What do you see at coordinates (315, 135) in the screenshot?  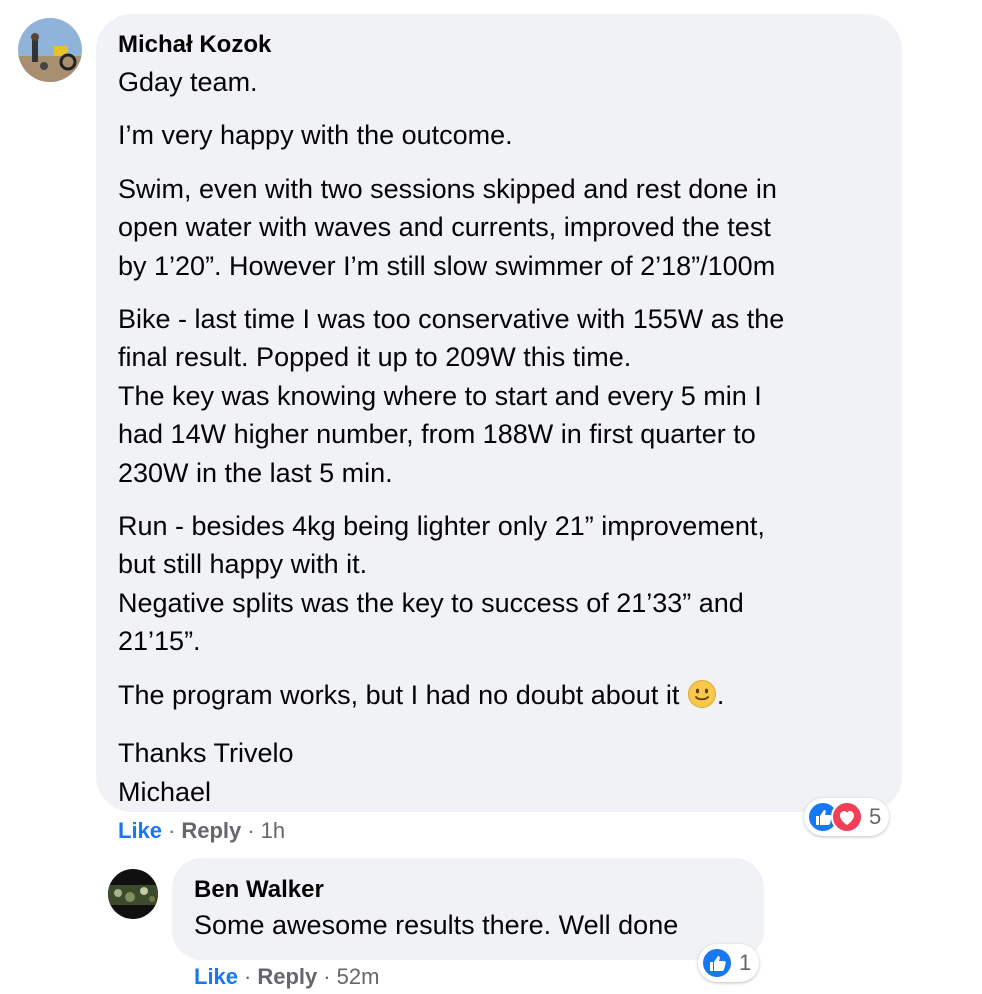 I see `comment-line: I’m very happy with the outcome.` at bounding box center [315, 135].